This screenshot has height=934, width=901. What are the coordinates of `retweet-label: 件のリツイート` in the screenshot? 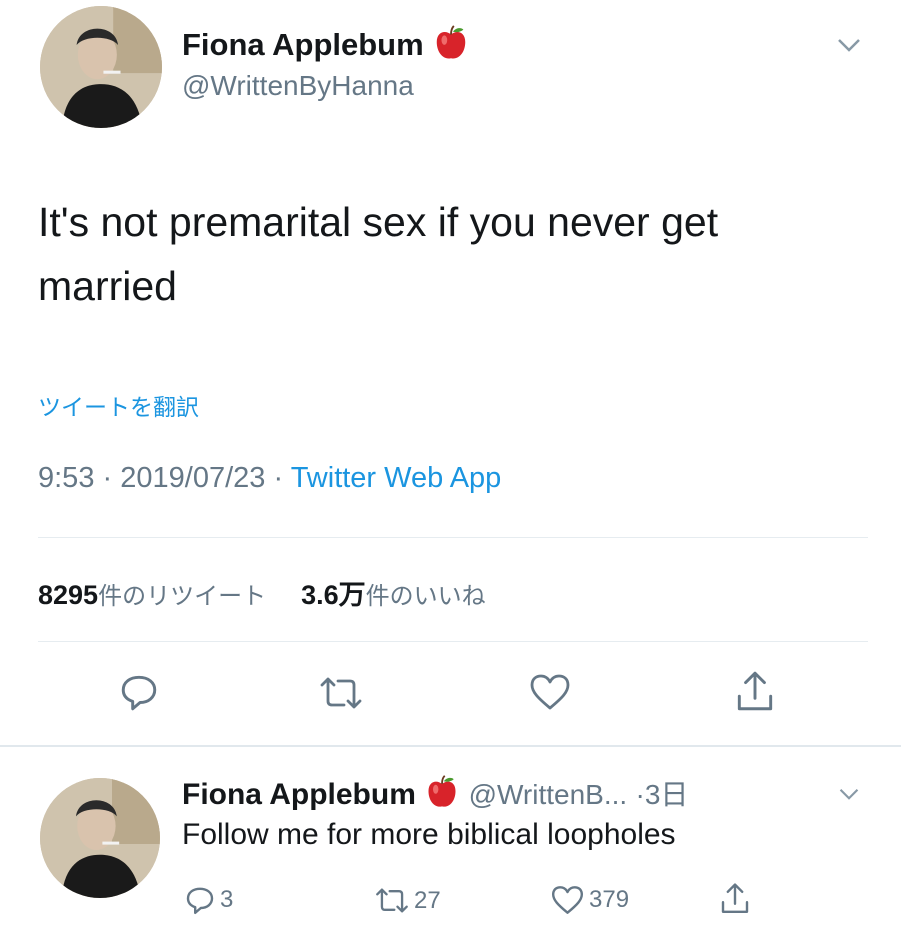 It's located at (182, 596).